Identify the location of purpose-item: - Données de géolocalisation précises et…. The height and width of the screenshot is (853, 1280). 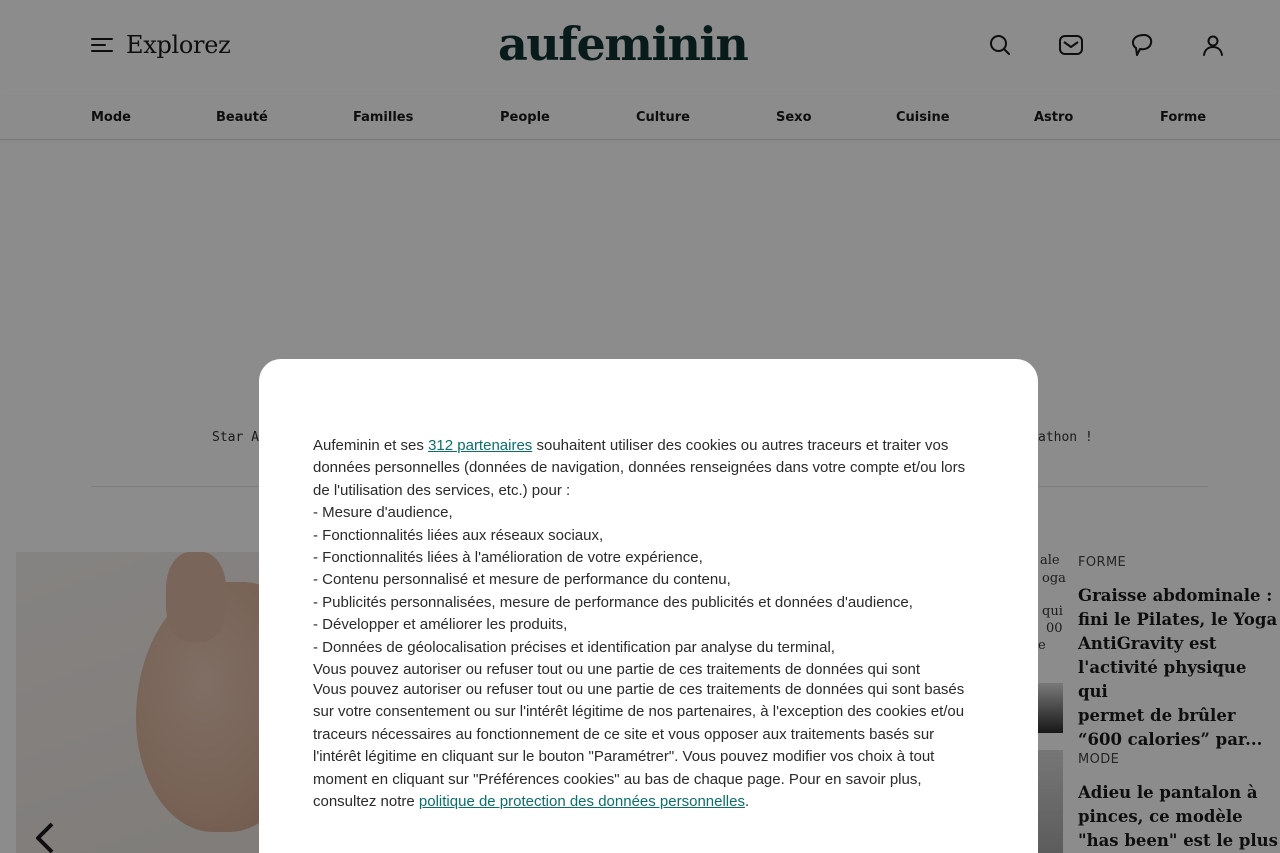
(574, 647).